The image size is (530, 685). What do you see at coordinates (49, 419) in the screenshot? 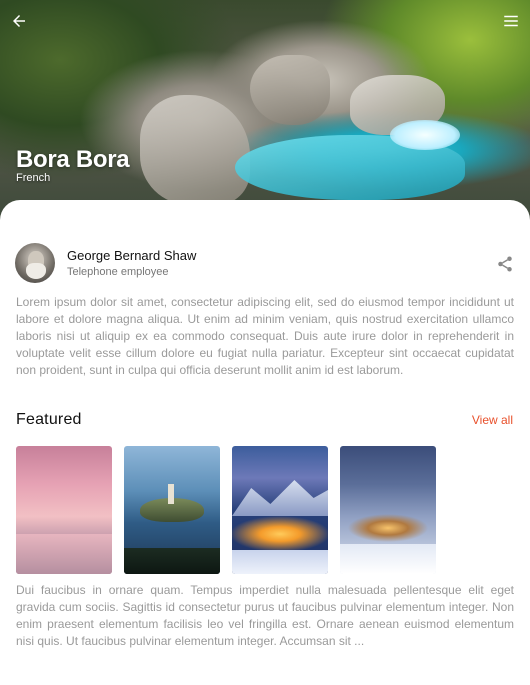
I see `featured-heading: Featured` at bounding box center [49, 419].